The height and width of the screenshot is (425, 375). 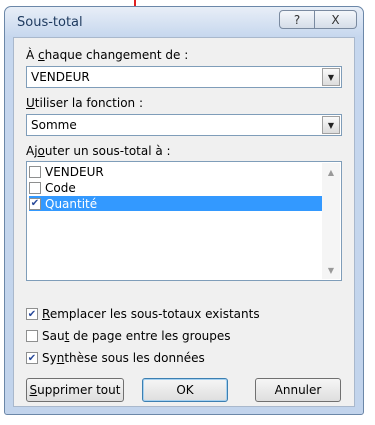 I want to click on help-button: ?, so click(x=297, y=19).